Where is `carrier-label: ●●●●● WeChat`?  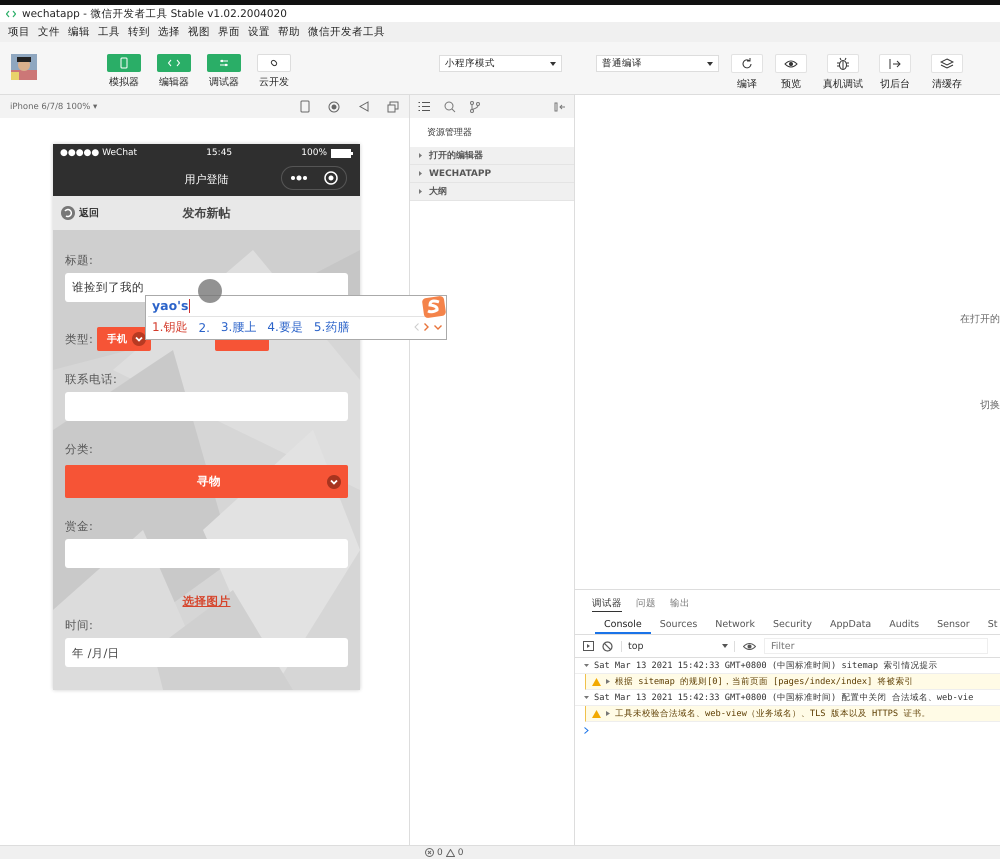
carrier-label: ●●●●● WeChat is located at coordinates (99, 153).